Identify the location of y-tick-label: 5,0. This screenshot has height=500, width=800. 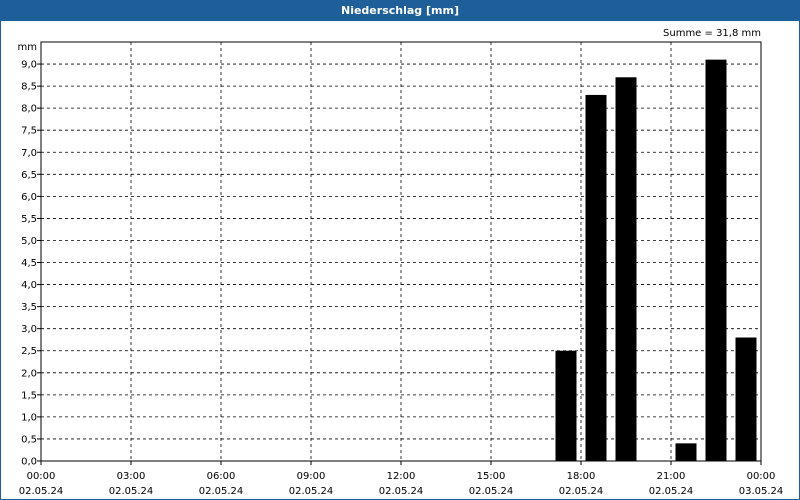
(29, 241).